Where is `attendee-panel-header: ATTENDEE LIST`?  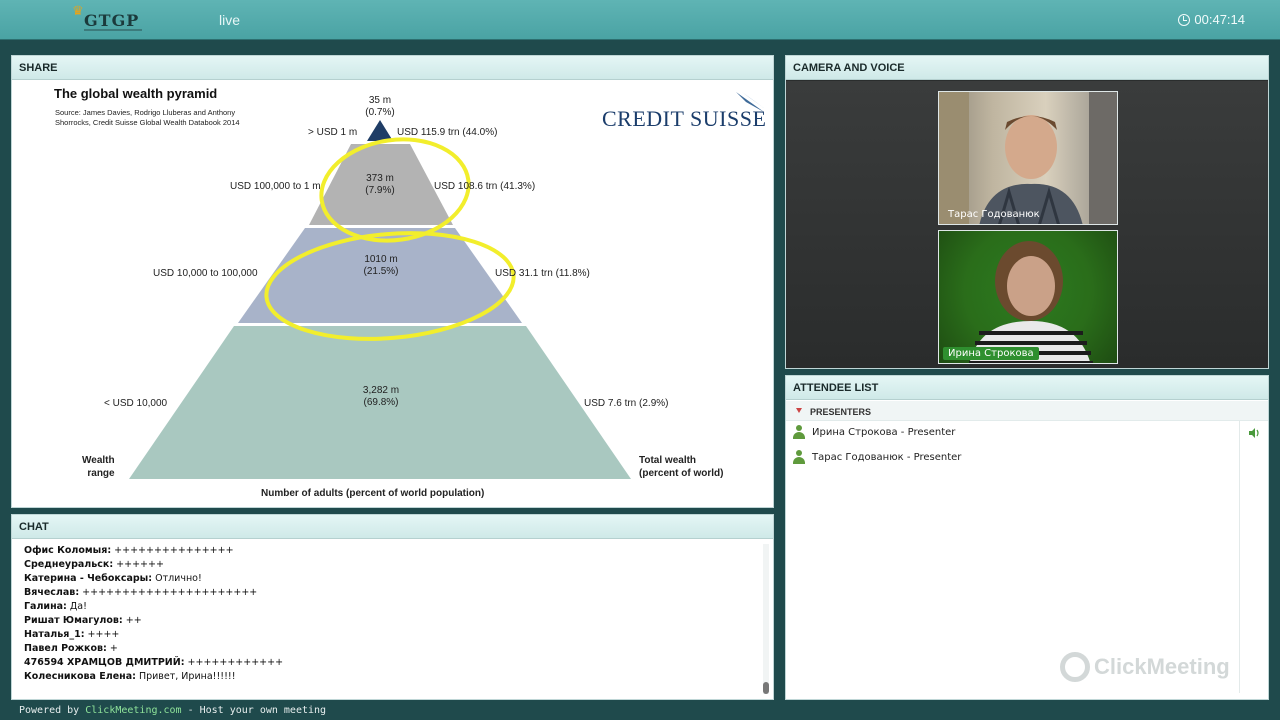
attendee-panel-header: ATTENDEE LIST is located at coordinates (1027, 388).